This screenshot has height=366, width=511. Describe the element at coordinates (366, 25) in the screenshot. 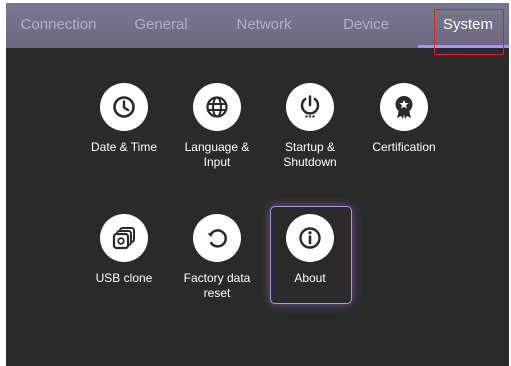

I see `tab-device: Device` at that location.